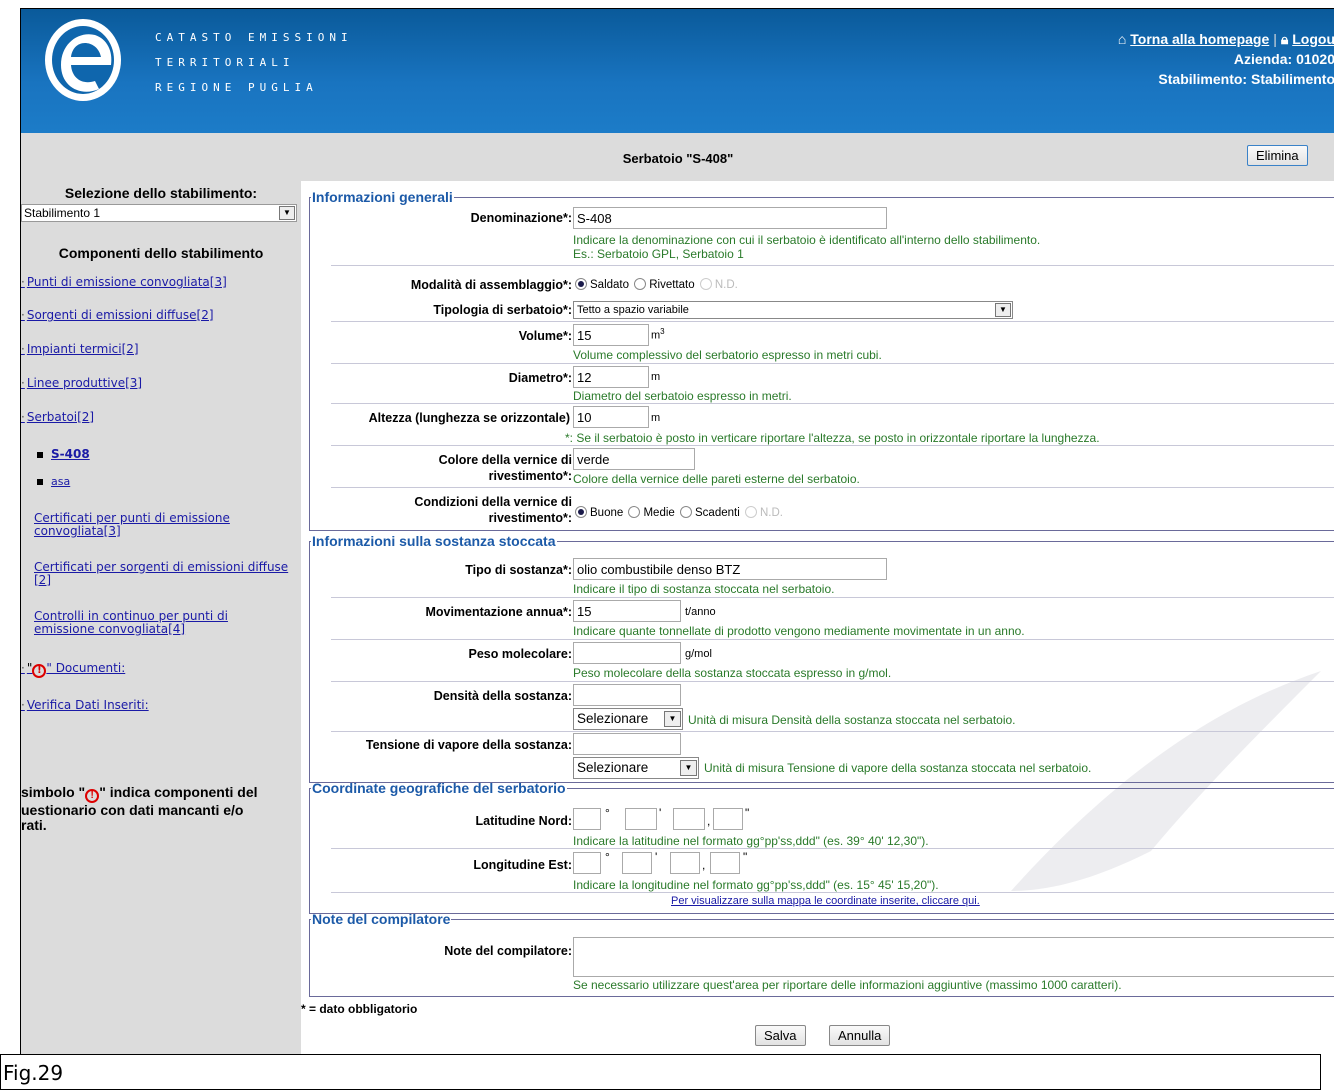 This screenshot has height=1090, width=1334. I want to click on sidebar-item-linee-produttive: · Linee produttive[3], so click(81, 383).